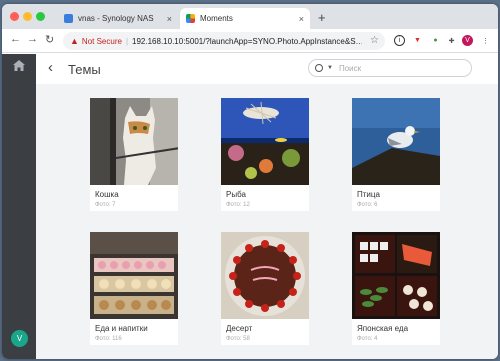 The height and width of the screenshot is (361, 500). What do you see at coordinates (383, 328) in the screenshot?
I see `topic-name: Японская еда` at bounding box center [383, 328].